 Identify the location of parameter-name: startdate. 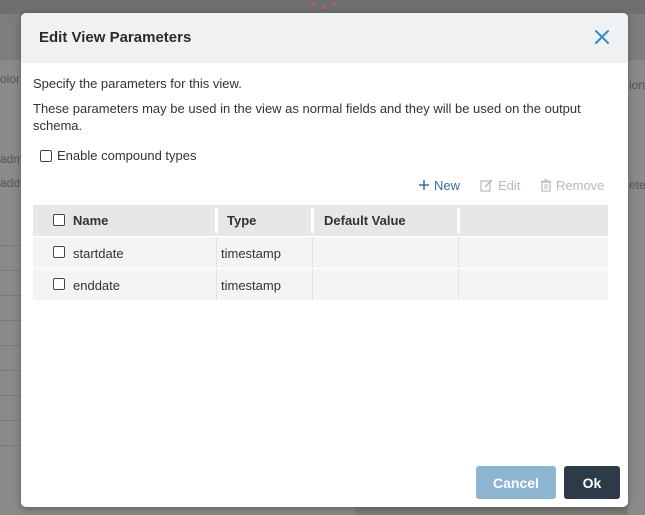
(98, 253).